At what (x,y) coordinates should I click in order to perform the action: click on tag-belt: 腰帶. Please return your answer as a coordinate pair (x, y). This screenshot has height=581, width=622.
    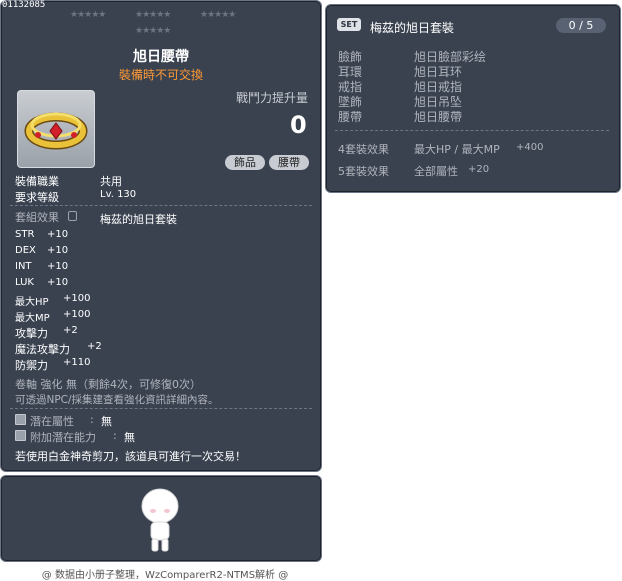
    Looking at the image, I should click on (289, 162).